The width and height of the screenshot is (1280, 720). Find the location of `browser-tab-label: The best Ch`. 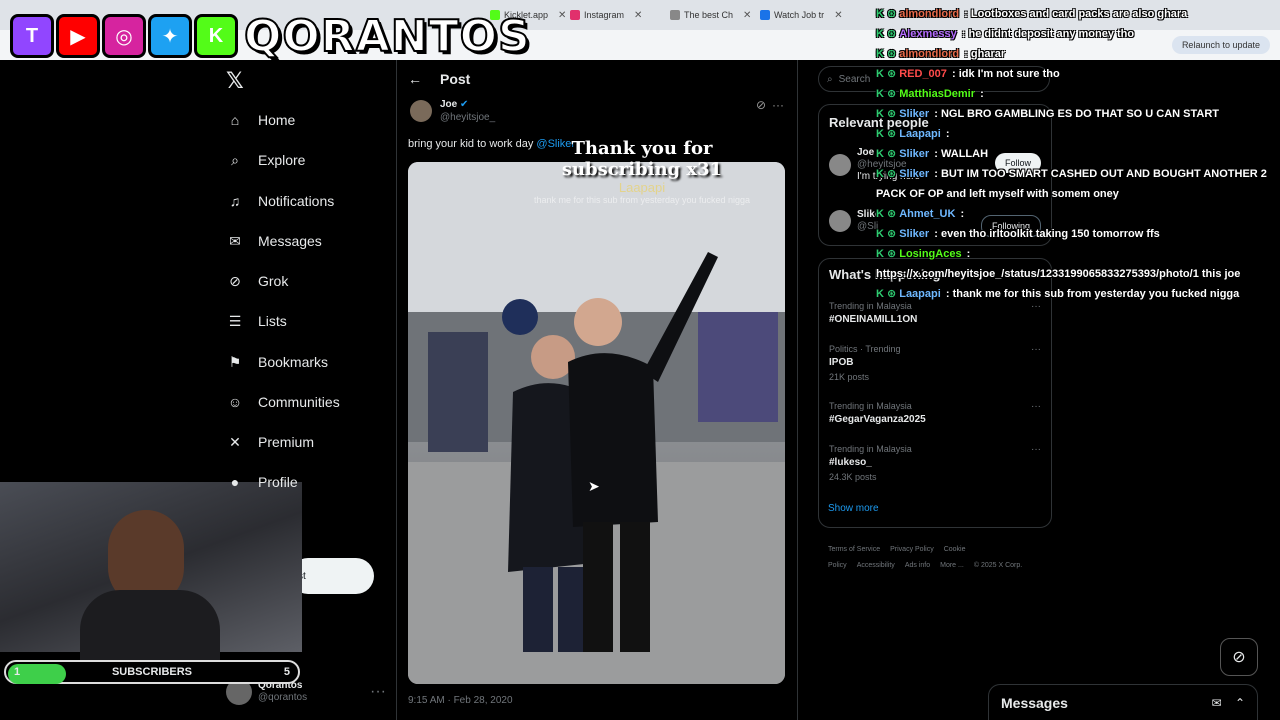

browser-tab-label: The best Ch is located at coordinates (709, 15).